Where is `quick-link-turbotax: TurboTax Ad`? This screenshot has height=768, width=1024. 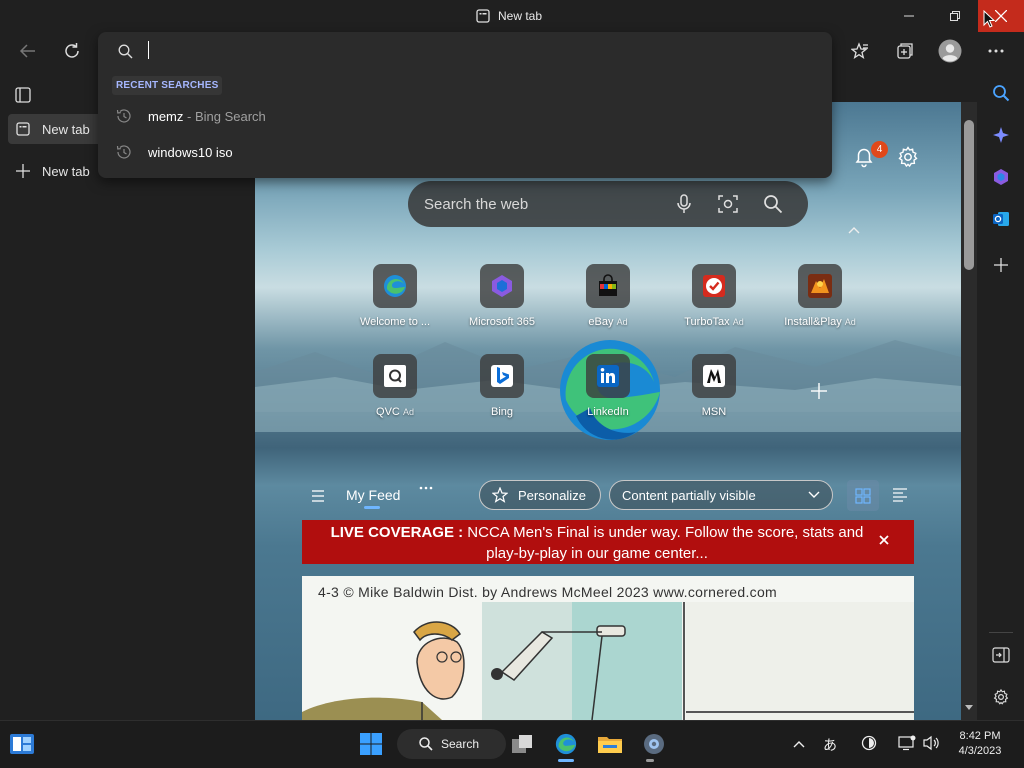
quick-link-turbotax: TurboTax Ad is located at coordinates (714, 296).